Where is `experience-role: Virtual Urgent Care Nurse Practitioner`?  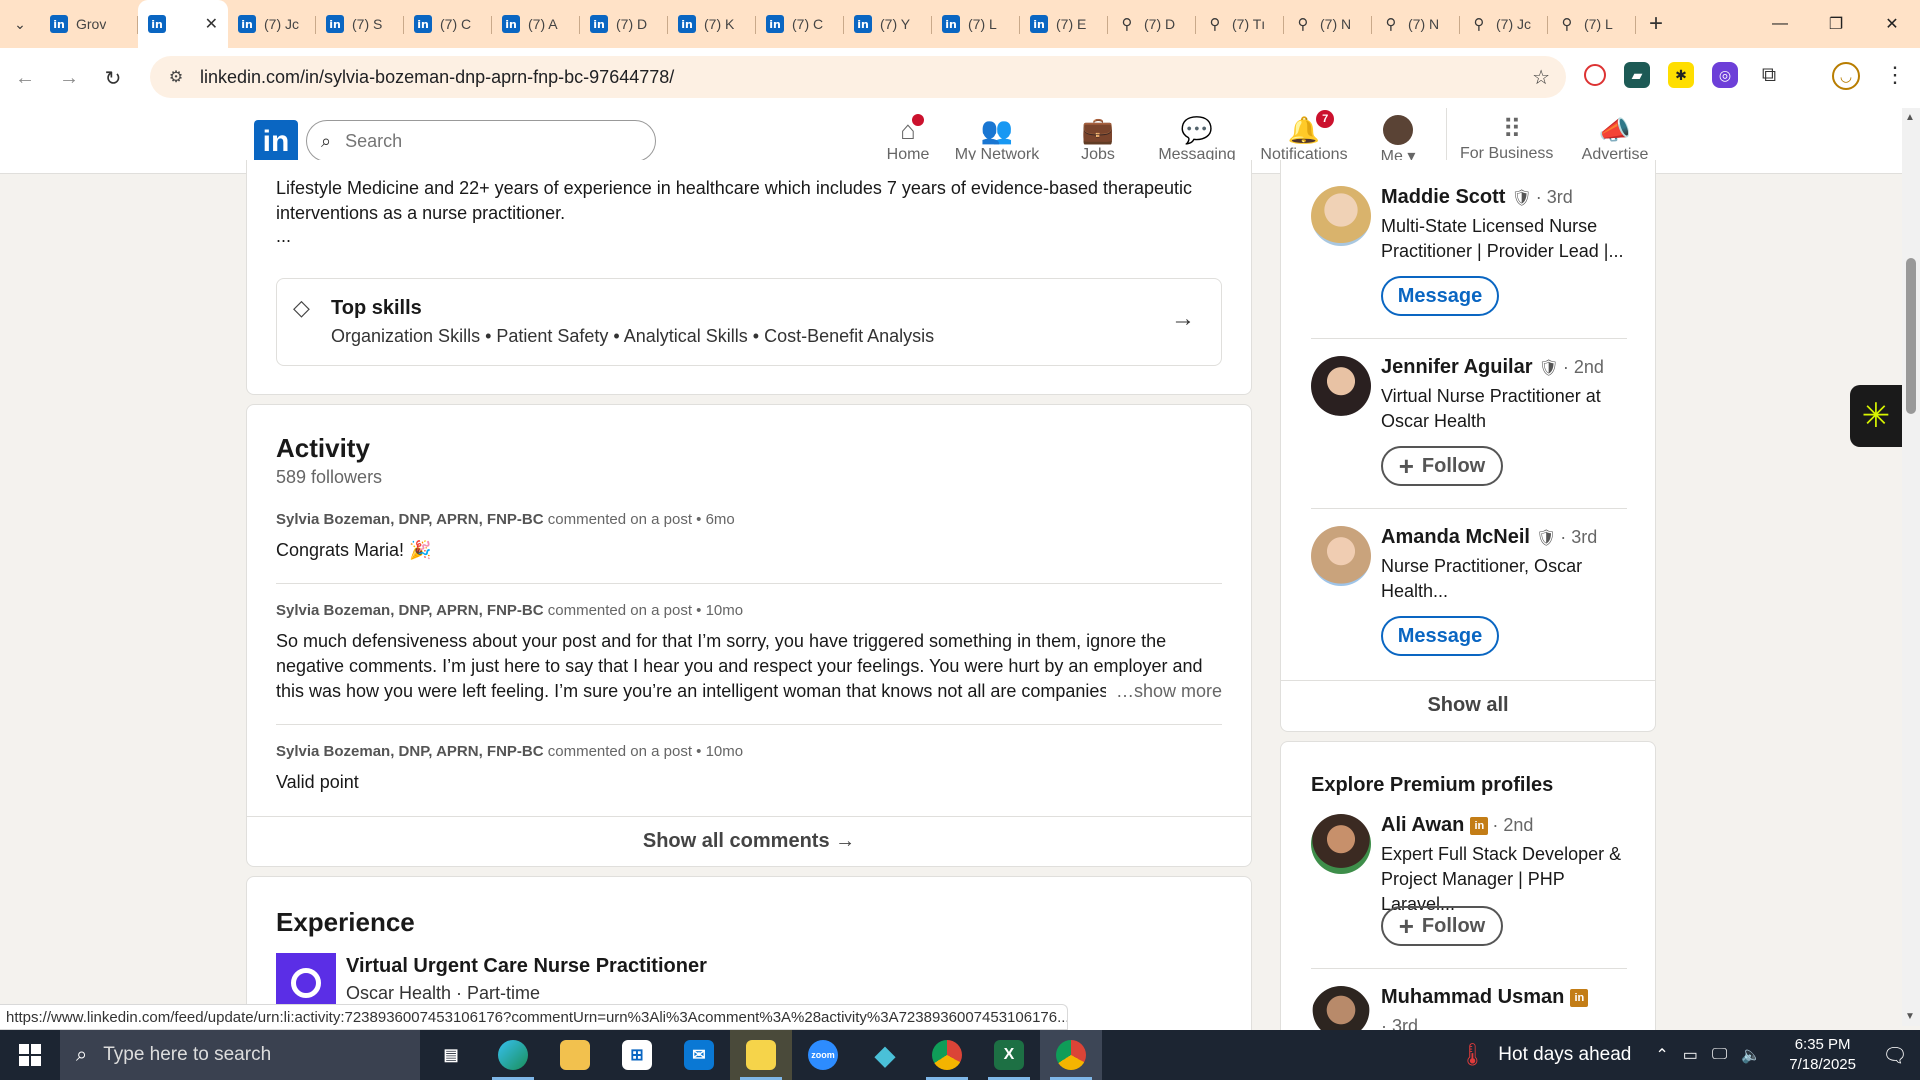
experience-role: Virtual Urgent Care Nurse Practitioner is located at coordinates (526, 966).